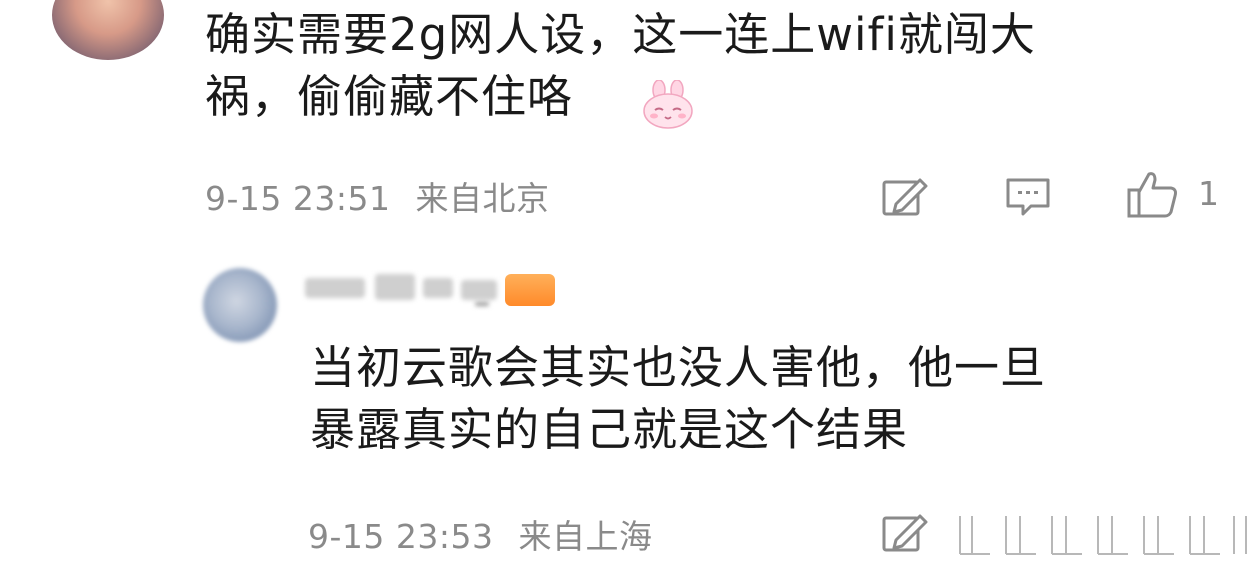  Describe the element at coordinates (585, 536) in the screenshot. I see `location: 来自上海` at that location.